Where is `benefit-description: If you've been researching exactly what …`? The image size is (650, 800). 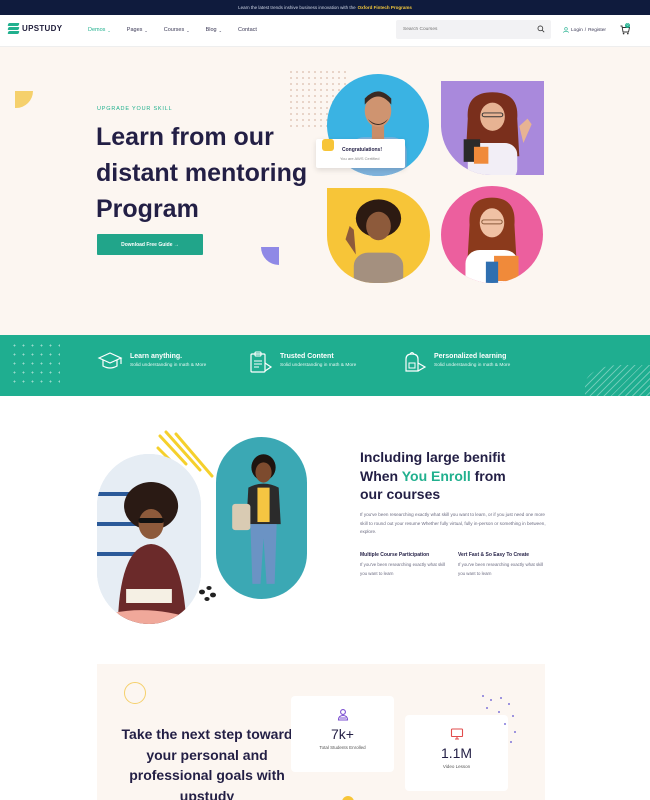
benefit-description: If you've been researching exactly what … is located at coordinates (453, 523).